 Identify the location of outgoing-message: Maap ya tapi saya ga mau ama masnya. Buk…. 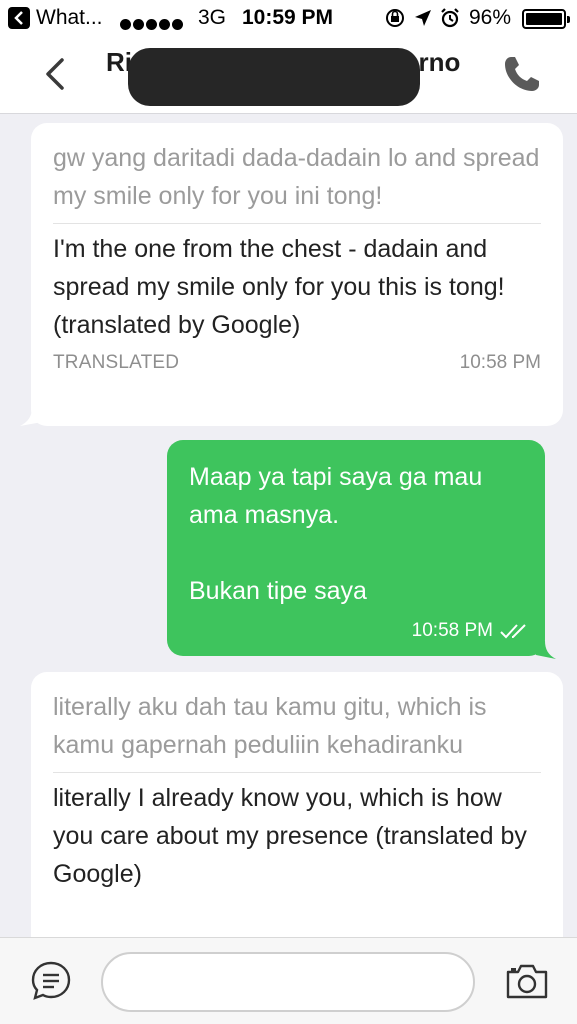
(356, 548).